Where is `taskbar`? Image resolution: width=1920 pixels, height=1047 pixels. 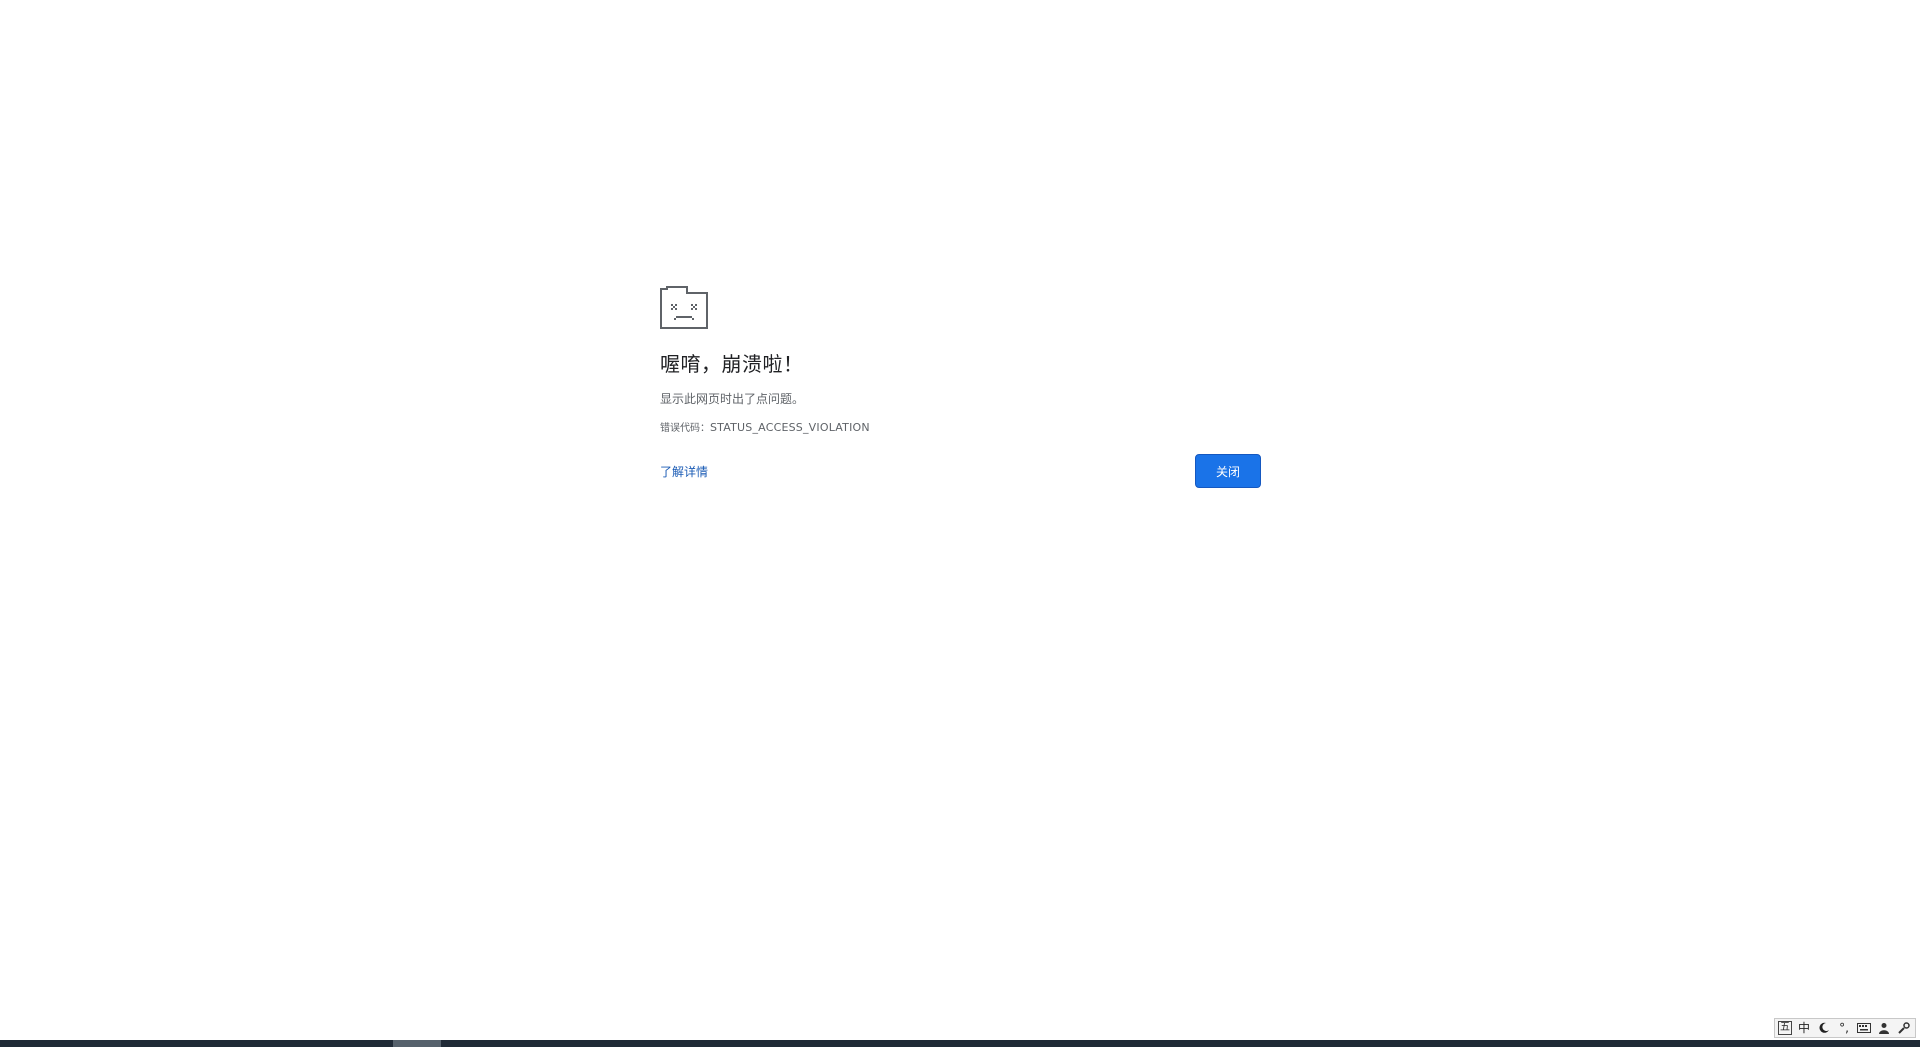 taskbar is located at coordinates (960, 1043).